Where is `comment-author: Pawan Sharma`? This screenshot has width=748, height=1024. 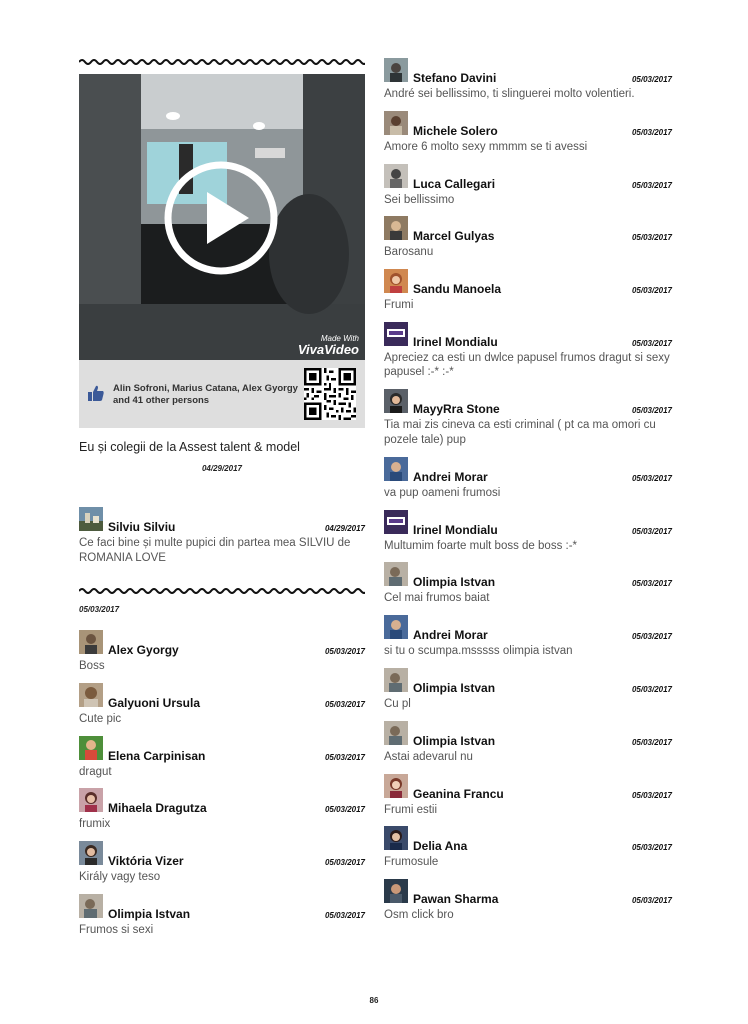
comment-author: Pawan Sharma is located at coordinates (455, 899).